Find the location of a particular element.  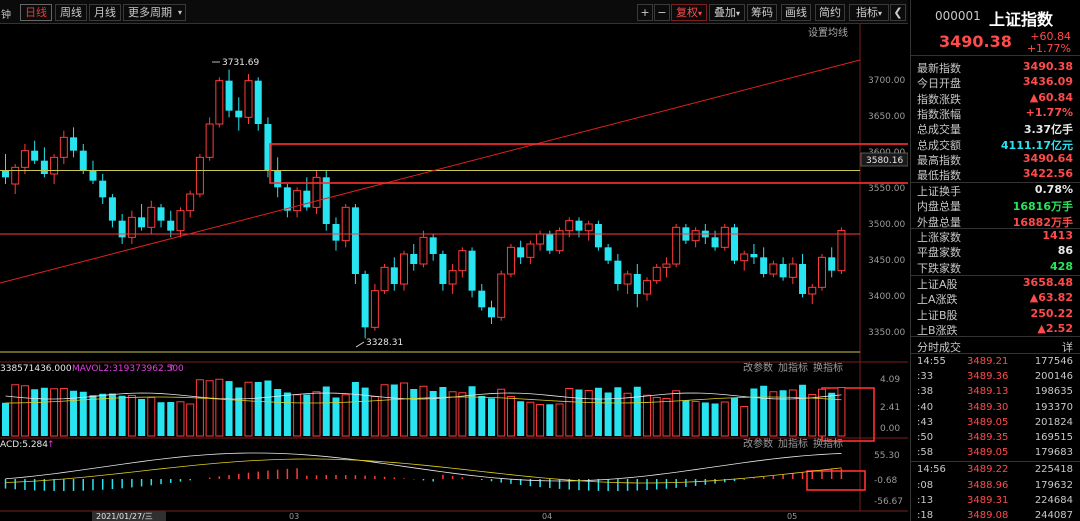

chevron-left-icon: ❮ is located at coordinates (898, 12).